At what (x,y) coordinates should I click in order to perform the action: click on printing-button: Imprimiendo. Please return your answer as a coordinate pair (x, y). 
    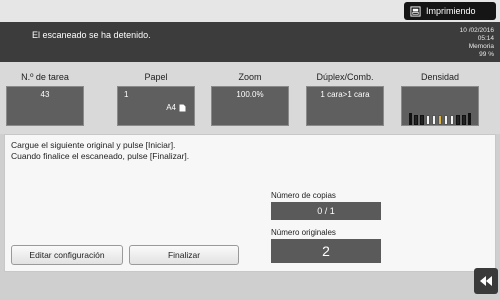
    Looking at the image, I should click on (450, 11).